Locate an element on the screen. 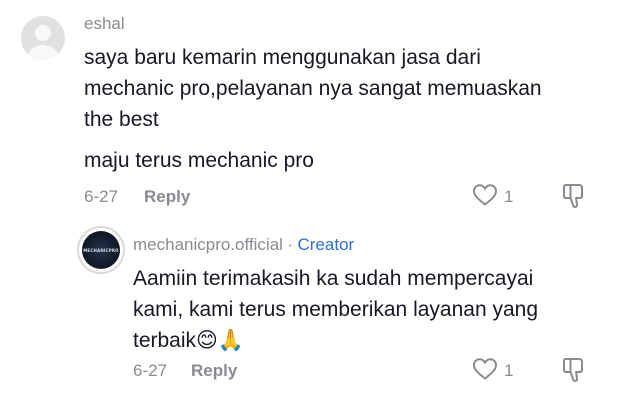 The image size is (629, 403). comment-text-second: maju terus mechanic pro is located at coordinates (199, 160).